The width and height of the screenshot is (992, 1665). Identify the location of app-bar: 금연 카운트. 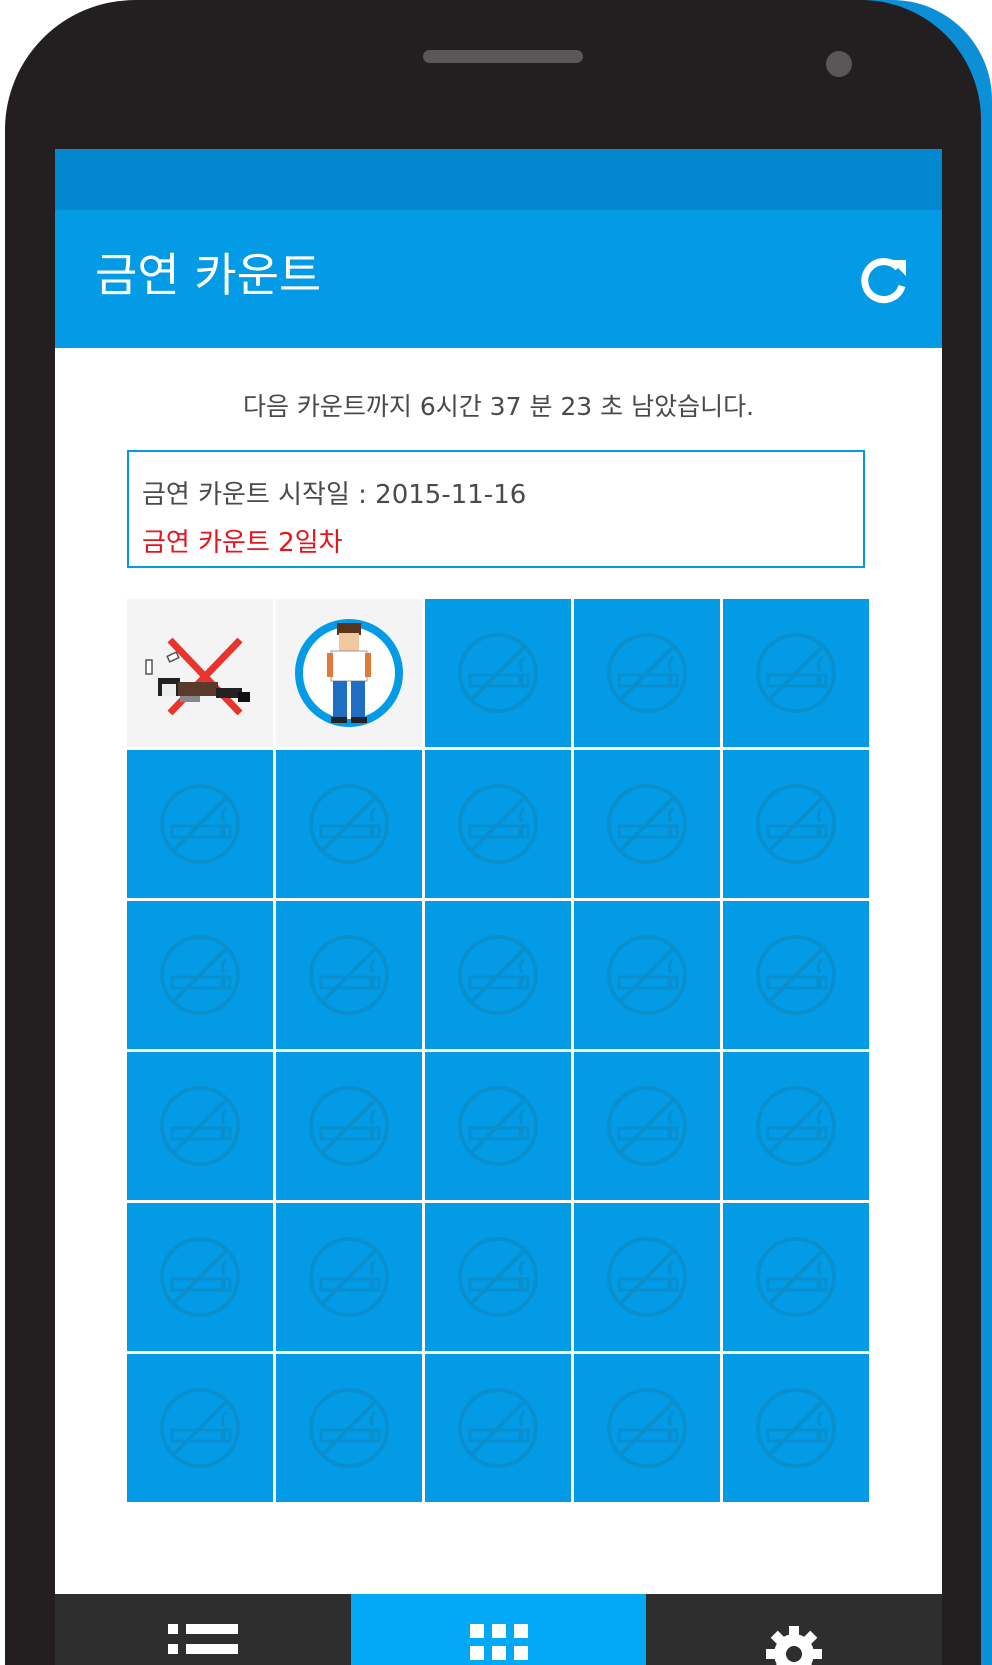
(498, 279).